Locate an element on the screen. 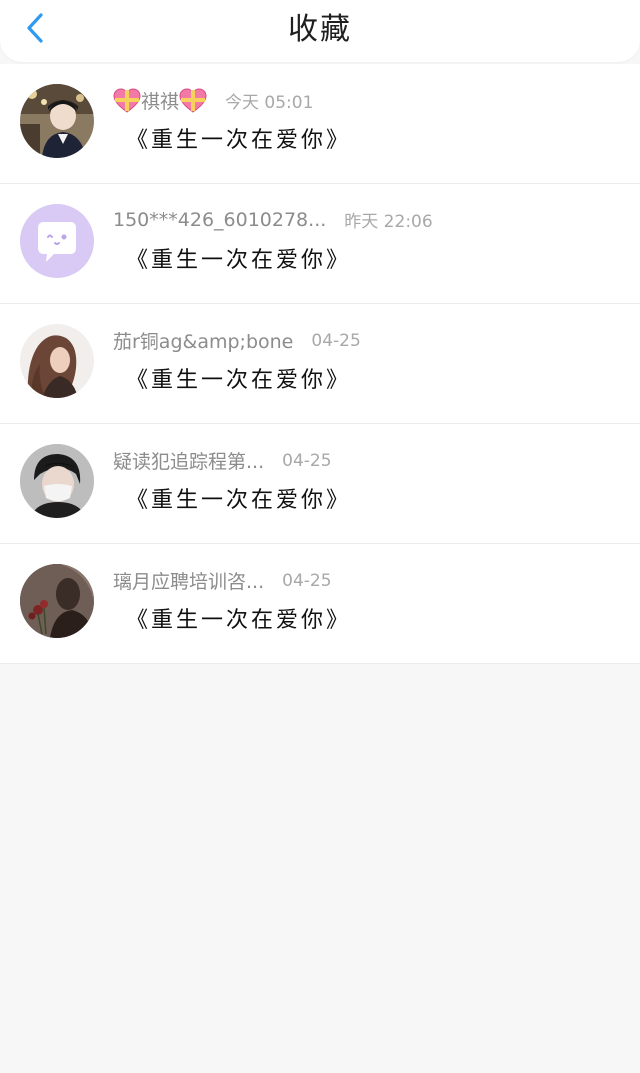 The height and width of the screenshot is (1073, 640). item-meta: 璃月应聘培训咨... 04-25 is located at coordinates (222, 580).